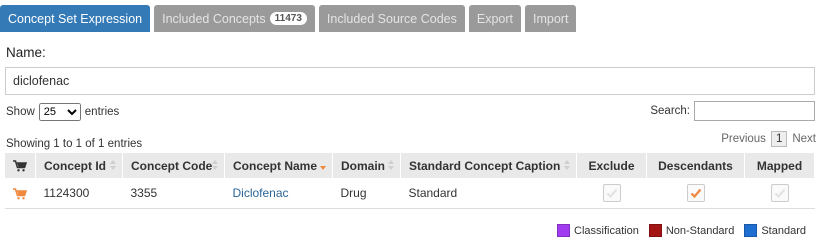 The height and width of the screenshot is (245, 820). Describe the element at coordinates (700, 230) in the screenshot. I see `legend-label-non-standard: Non-Standard` at that location.